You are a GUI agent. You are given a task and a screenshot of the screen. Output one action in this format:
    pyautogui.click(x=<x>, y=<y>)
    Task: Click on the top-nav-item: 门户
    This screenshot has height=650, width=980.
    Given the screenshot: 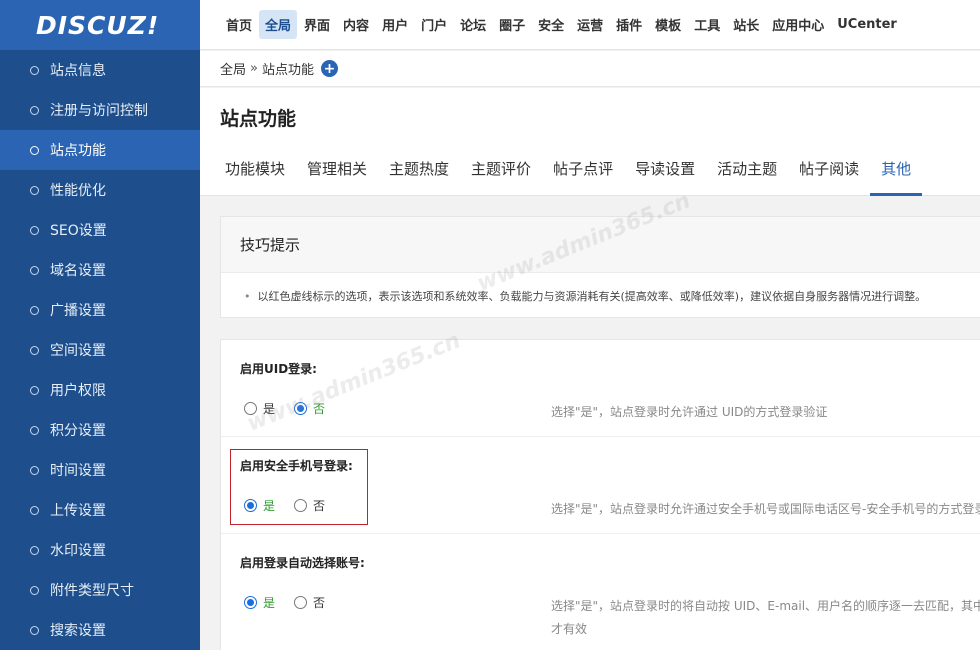 What is the action you would take?
    pyautogui.click(x=434, y=24)
    